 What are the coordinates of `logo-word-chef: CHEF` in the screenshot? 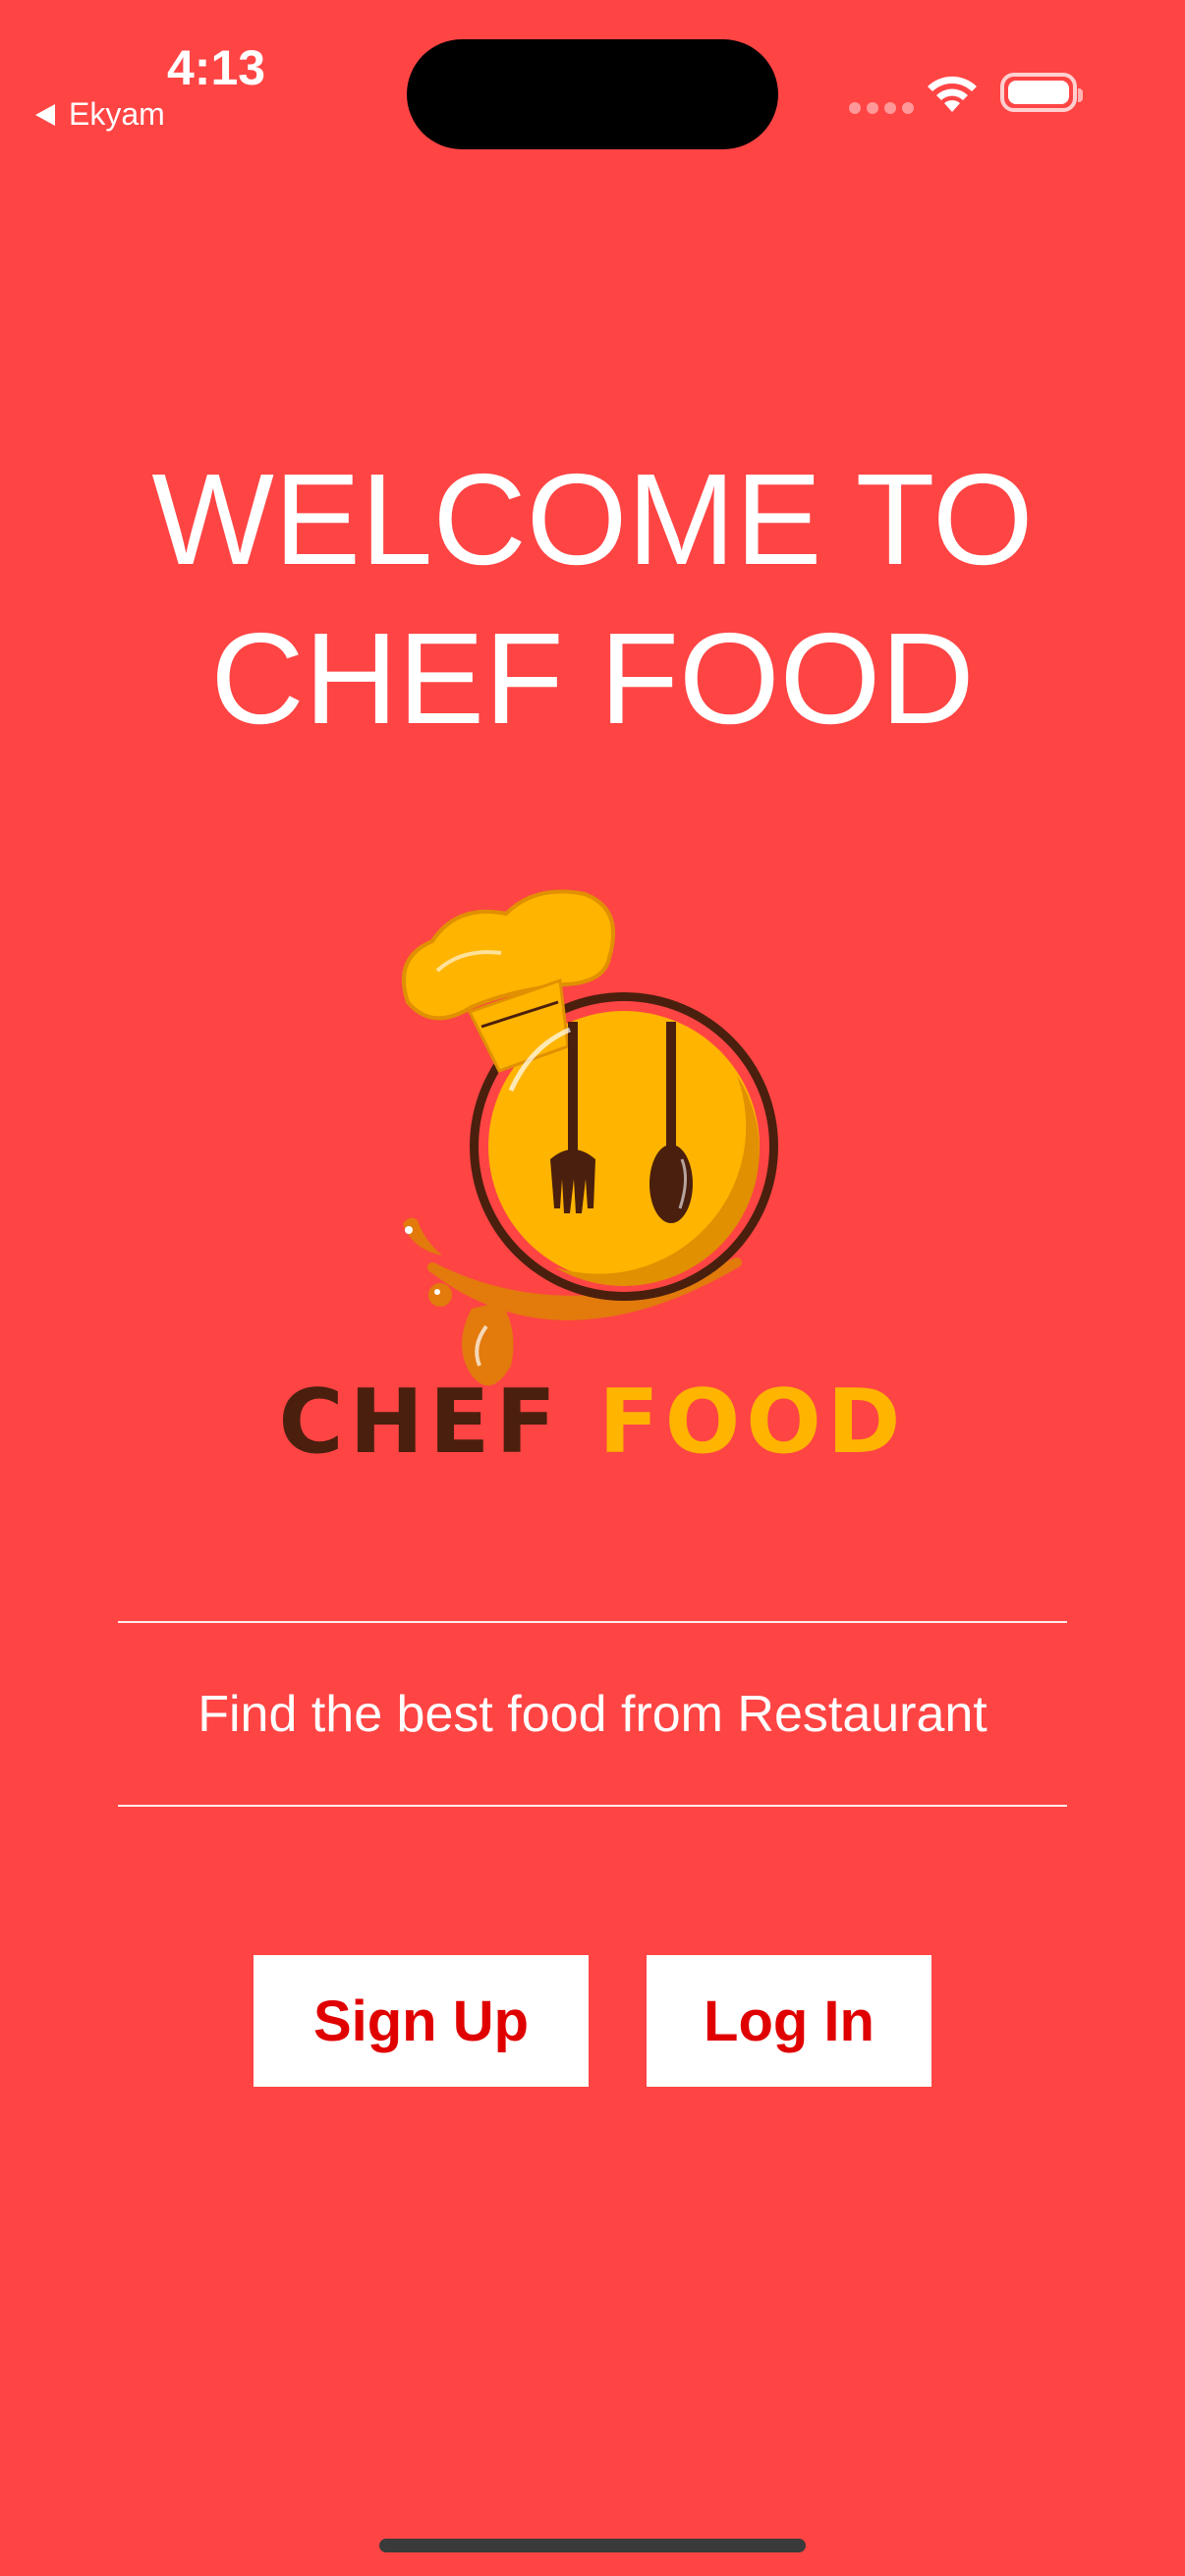 It's located at (420, 1422).